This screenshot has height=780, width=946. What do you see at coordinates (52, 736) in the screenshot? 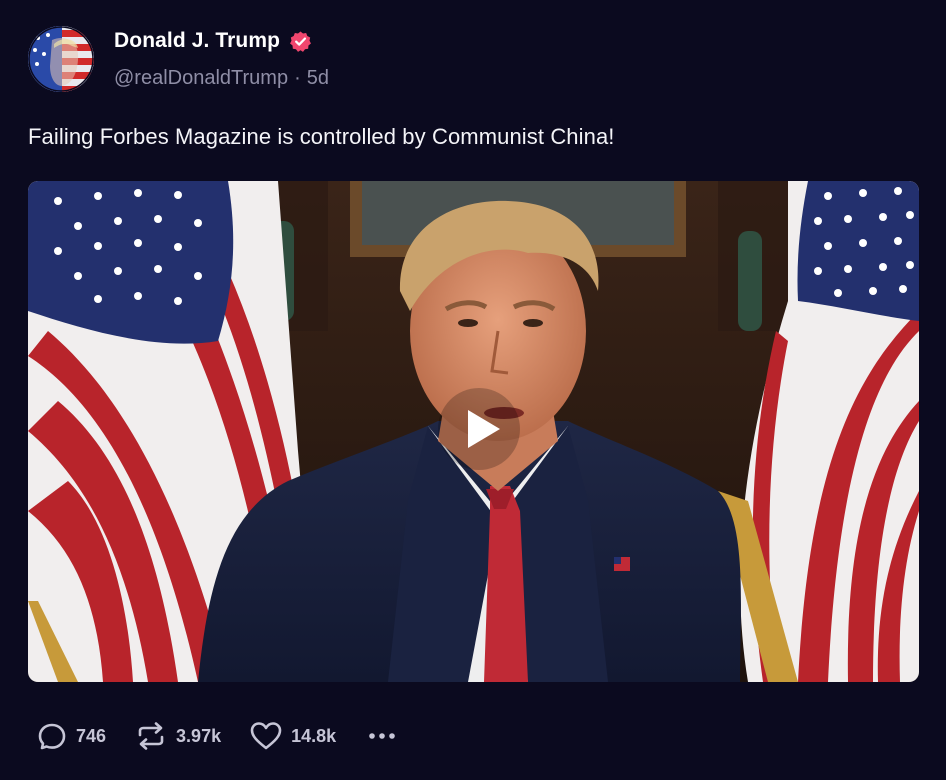
I see `reply-icon` at bounding box center [52, 736].